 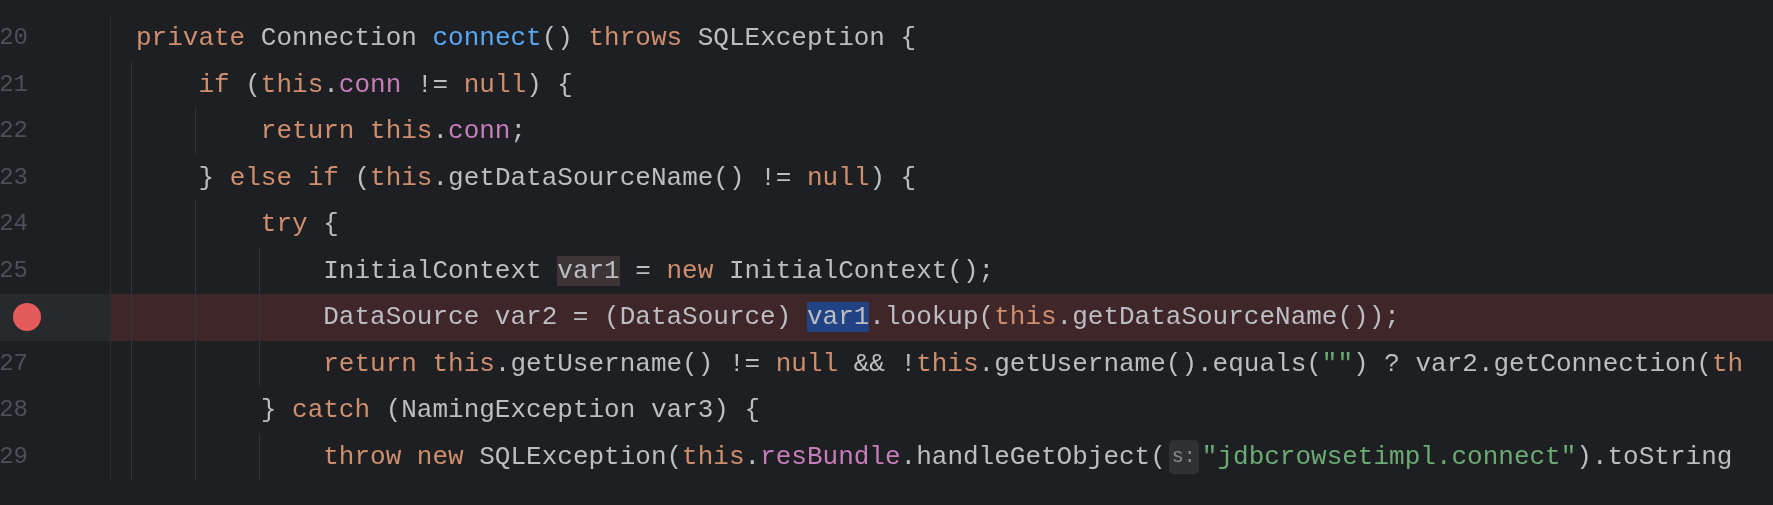 What do you see at coordinates (393, 132) in the screenshot?
I see `code-text: return this.conn;` at bounding box center [393, 132].